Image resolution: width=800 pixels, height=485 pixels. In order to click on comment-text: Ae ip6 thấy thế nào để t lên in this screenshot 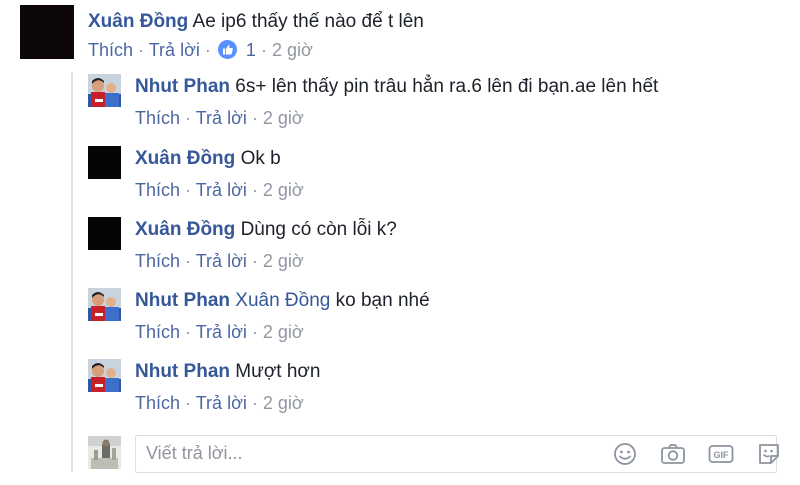, I will do `click(308, 21)`.